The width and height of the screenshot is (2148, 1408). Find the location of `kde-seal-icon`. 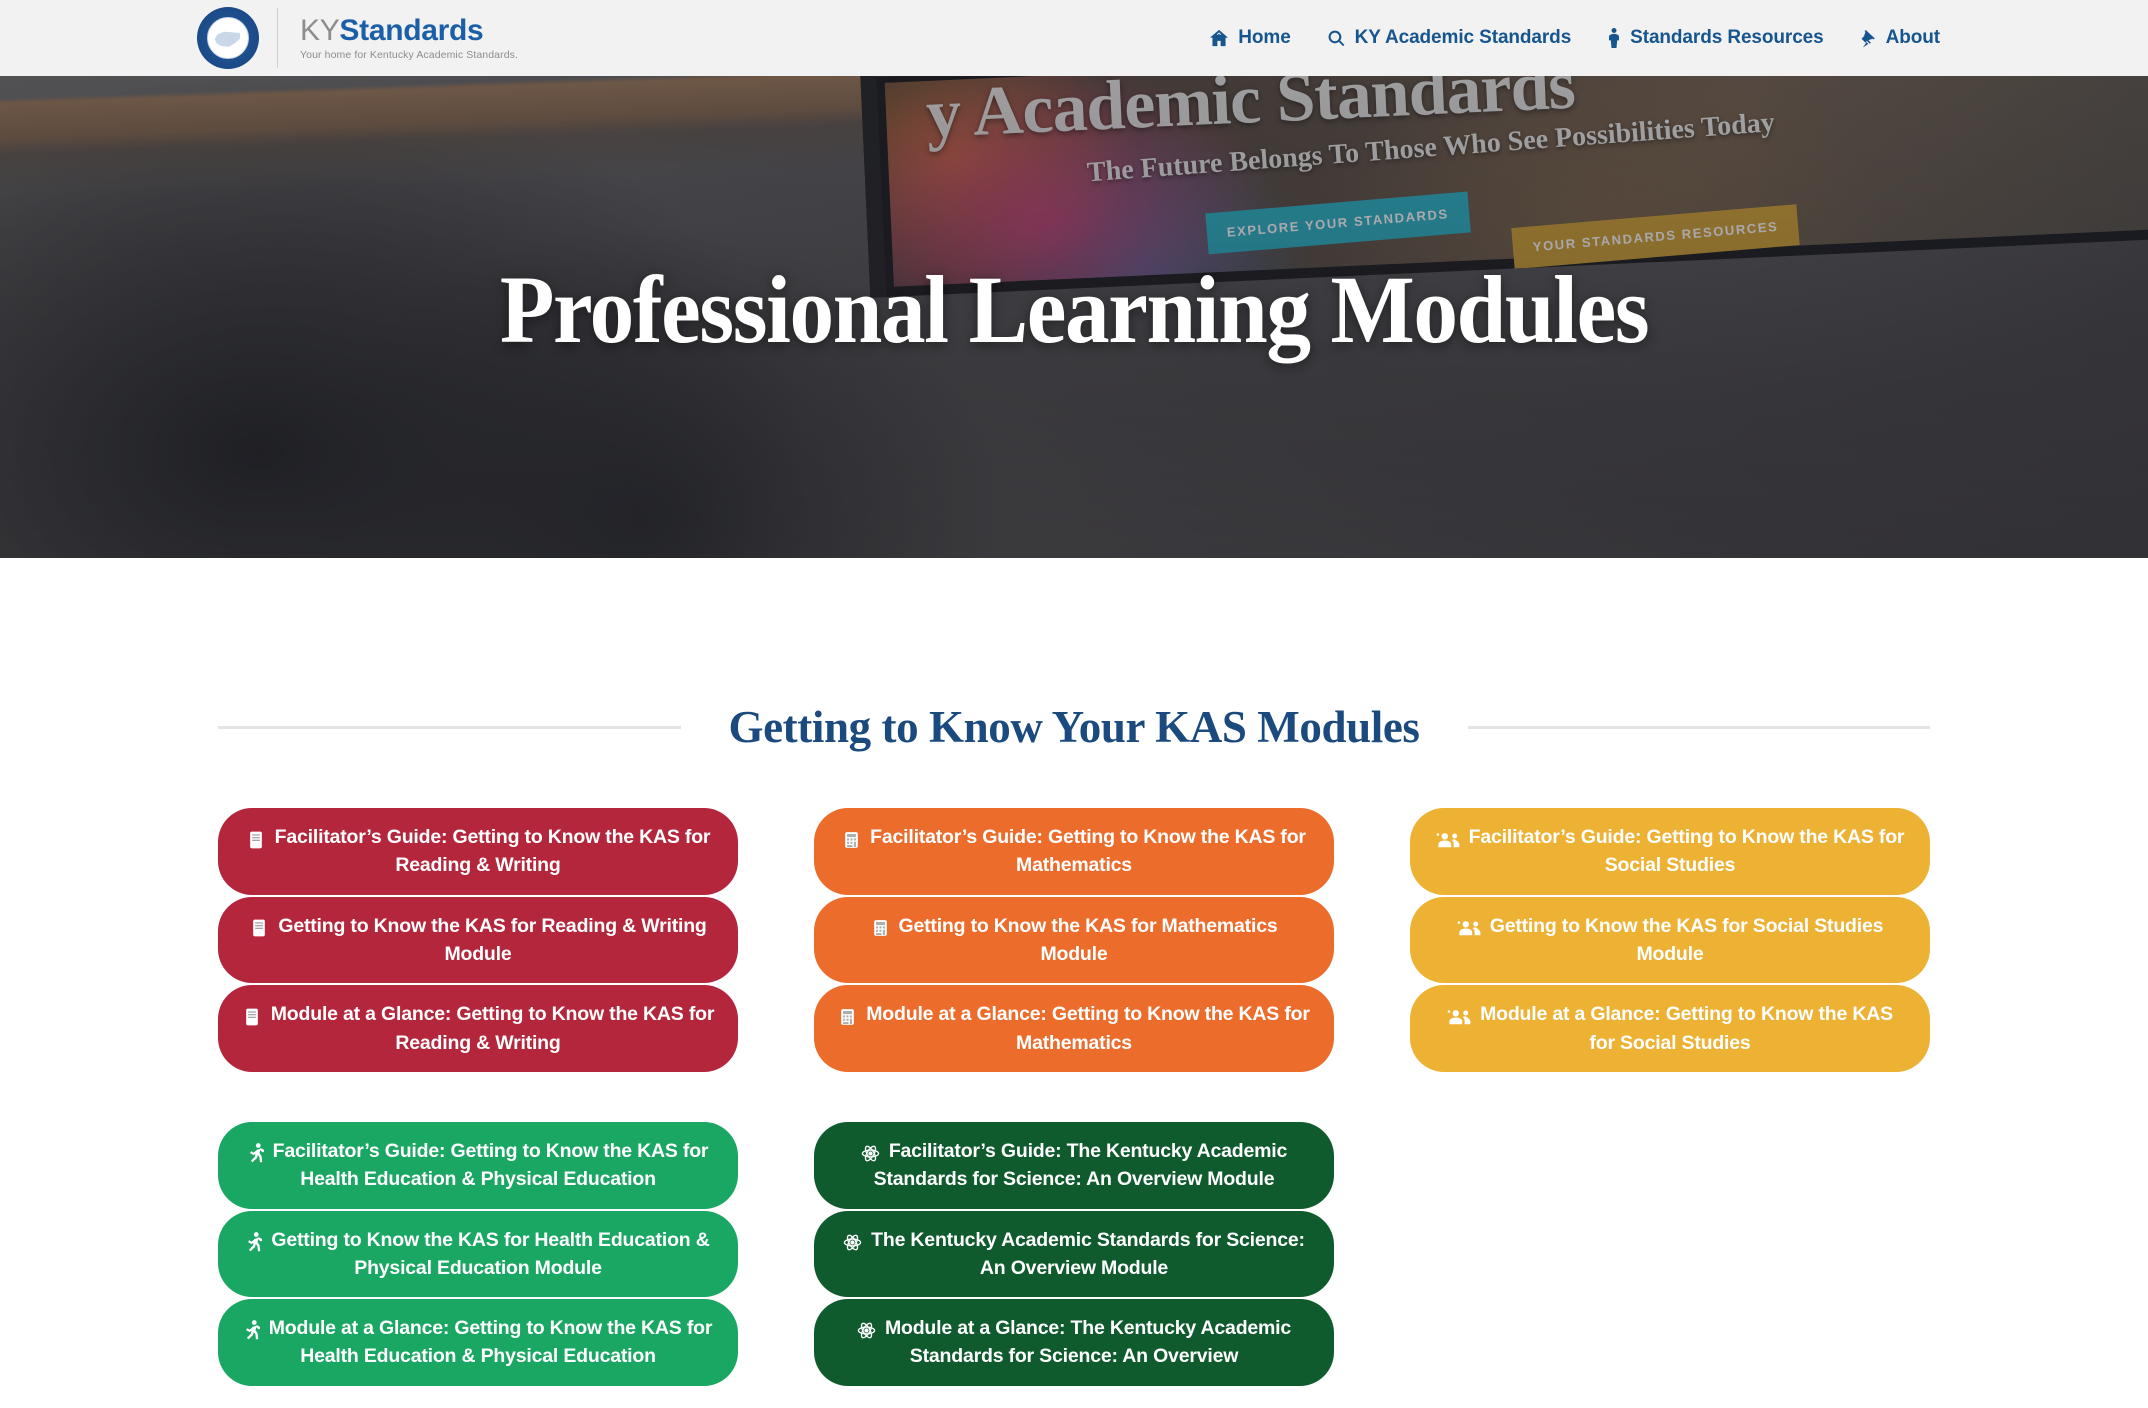

kde-seal-icon is located at coordinates (228, 38).